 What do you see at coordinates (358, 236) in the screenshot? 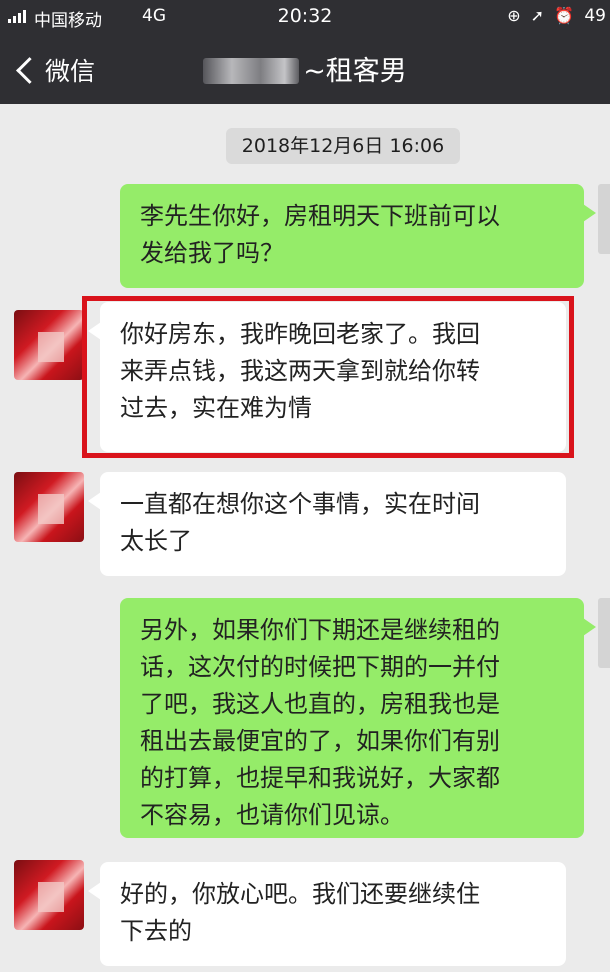
I see `message-bubble-sent: 李先生你好，房租明天下班前可以 发给我了吗？` at bounding box center [358, 236].